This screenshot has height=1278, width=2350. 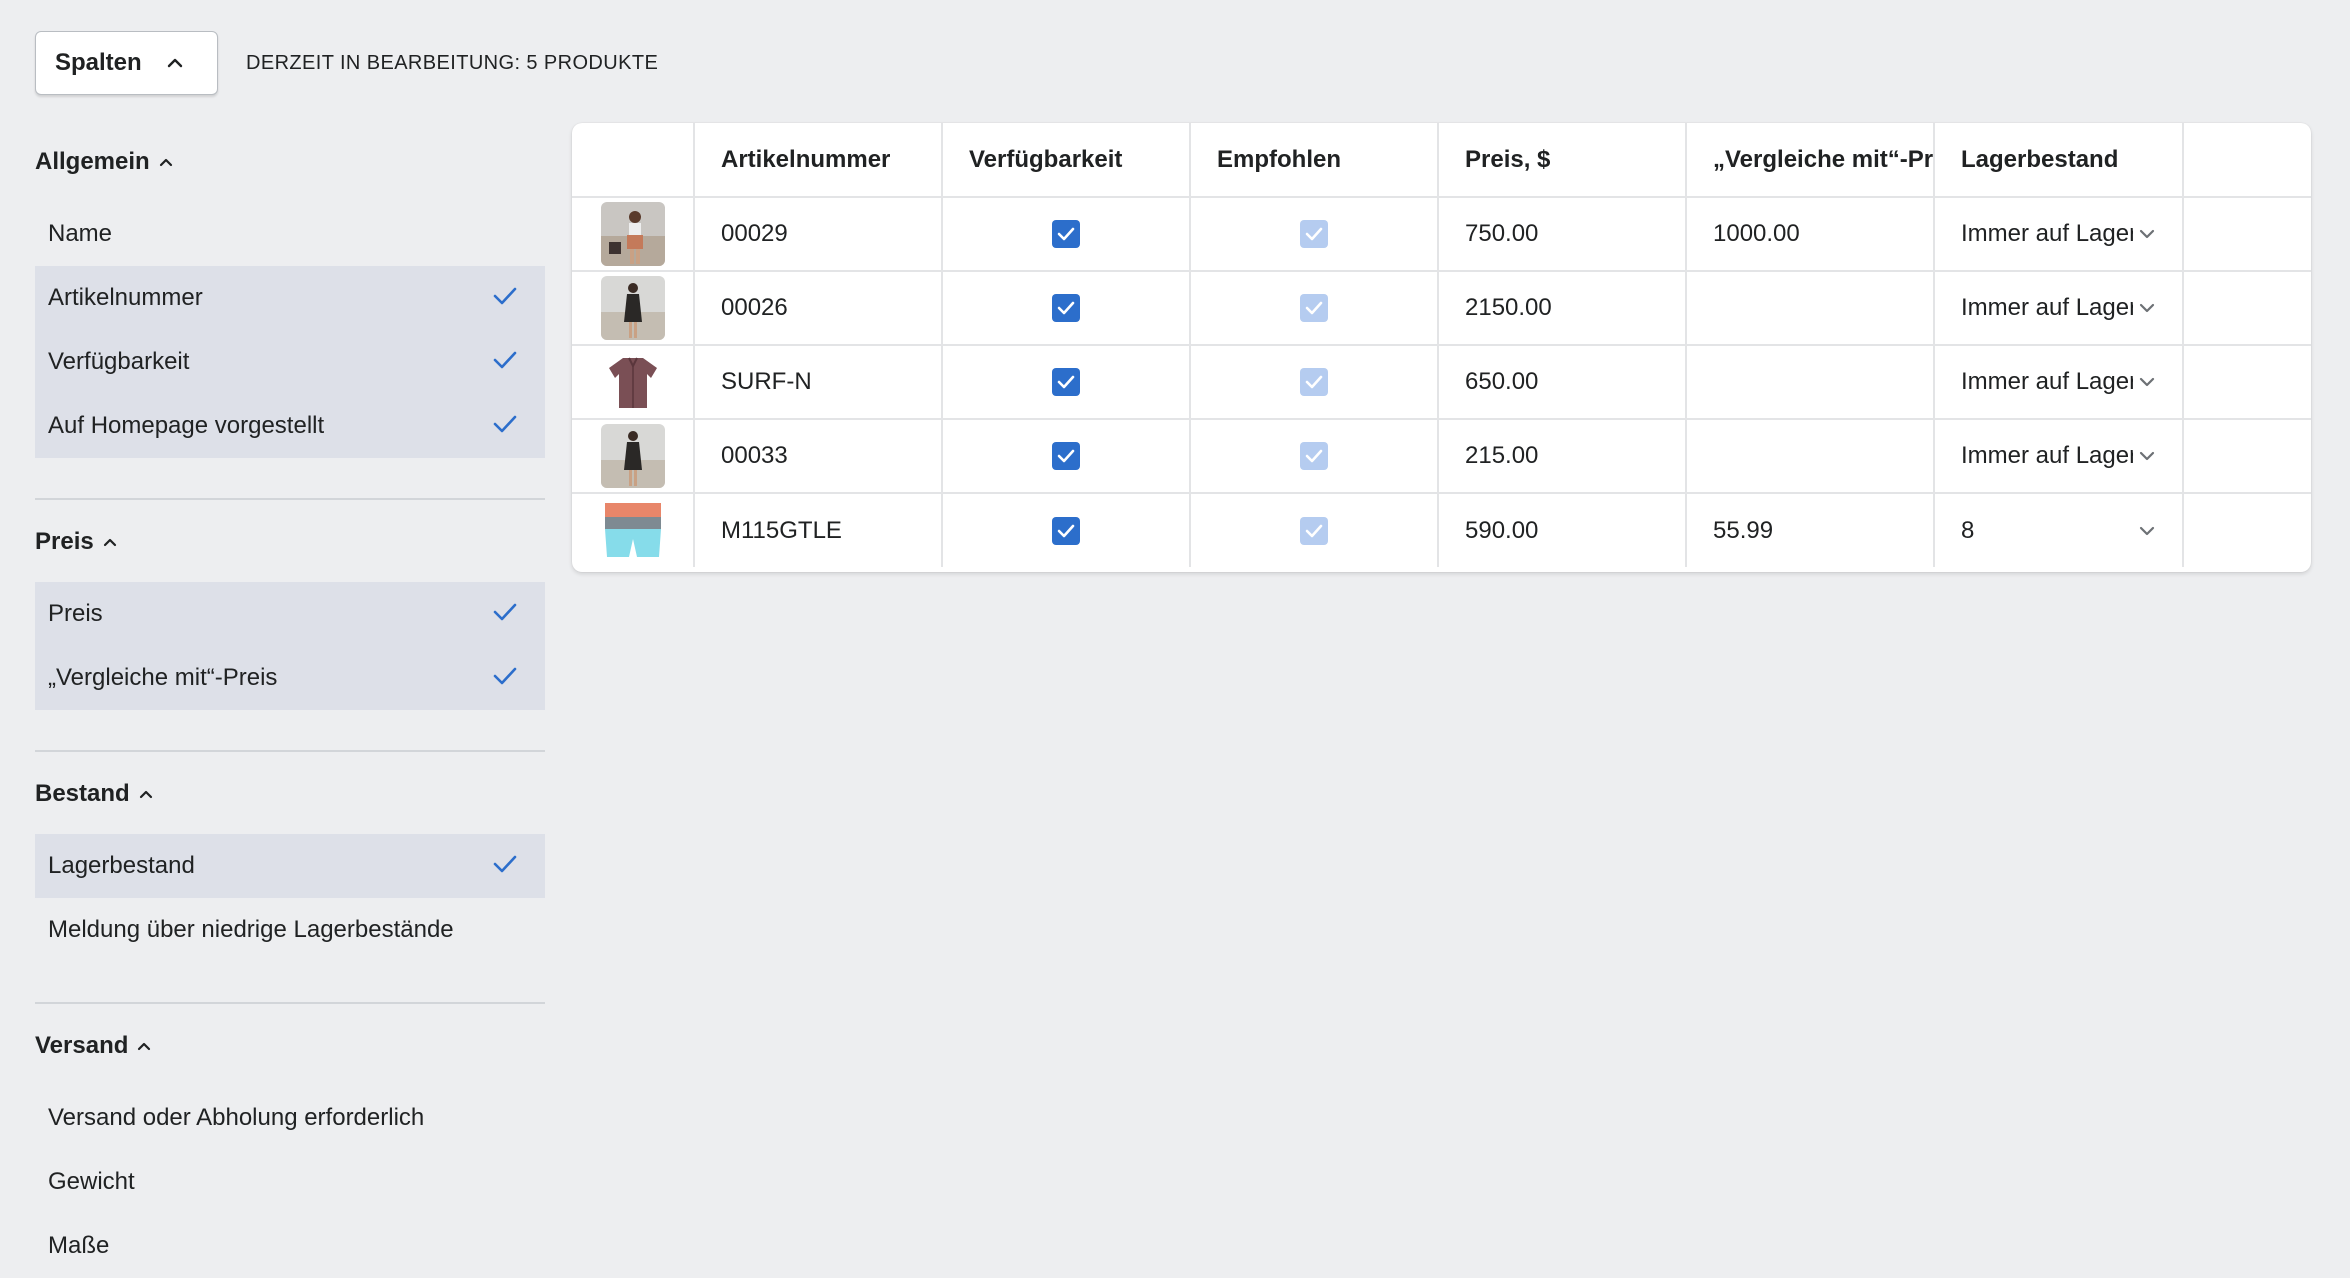 I want to click on column-option-artikelnummer: Artikelnummer, so click(x=290, y=298).